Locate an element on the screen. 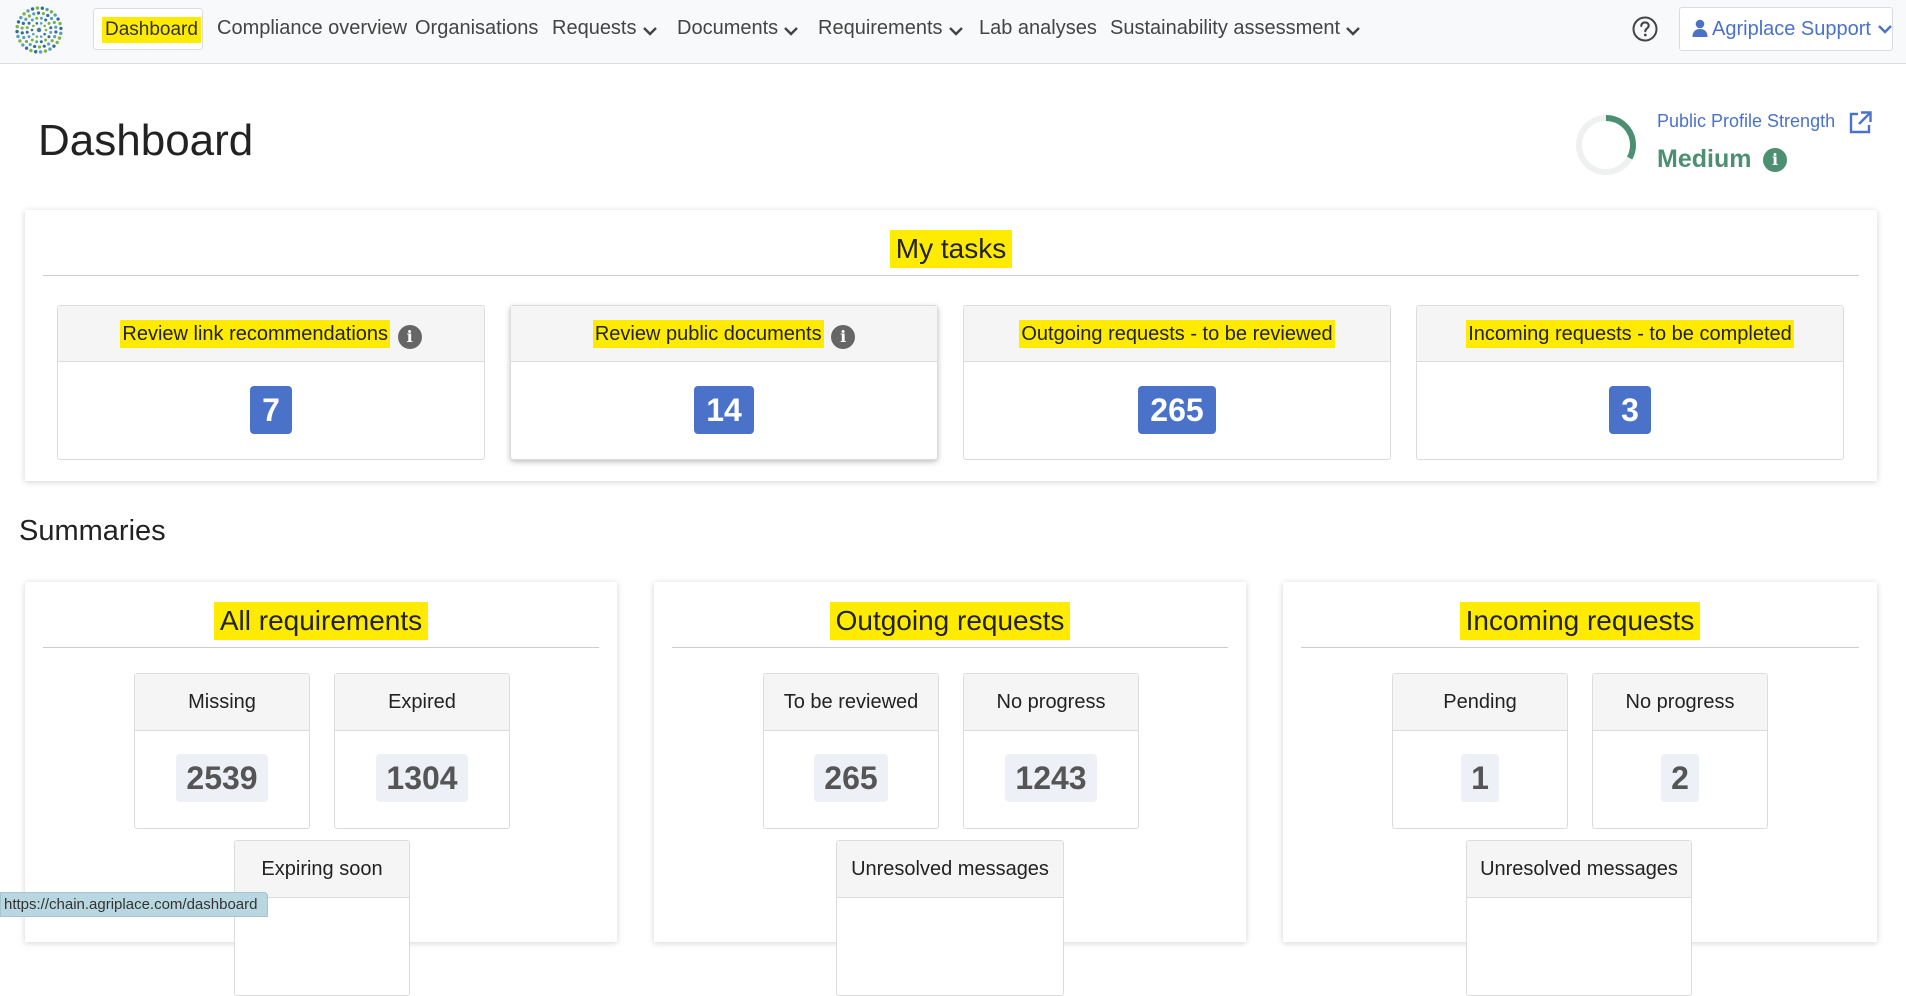 The width and height of the screenshot is (1906, 996). nav-item-label: Sustainability assessment is located at coordinates (1225, 28).